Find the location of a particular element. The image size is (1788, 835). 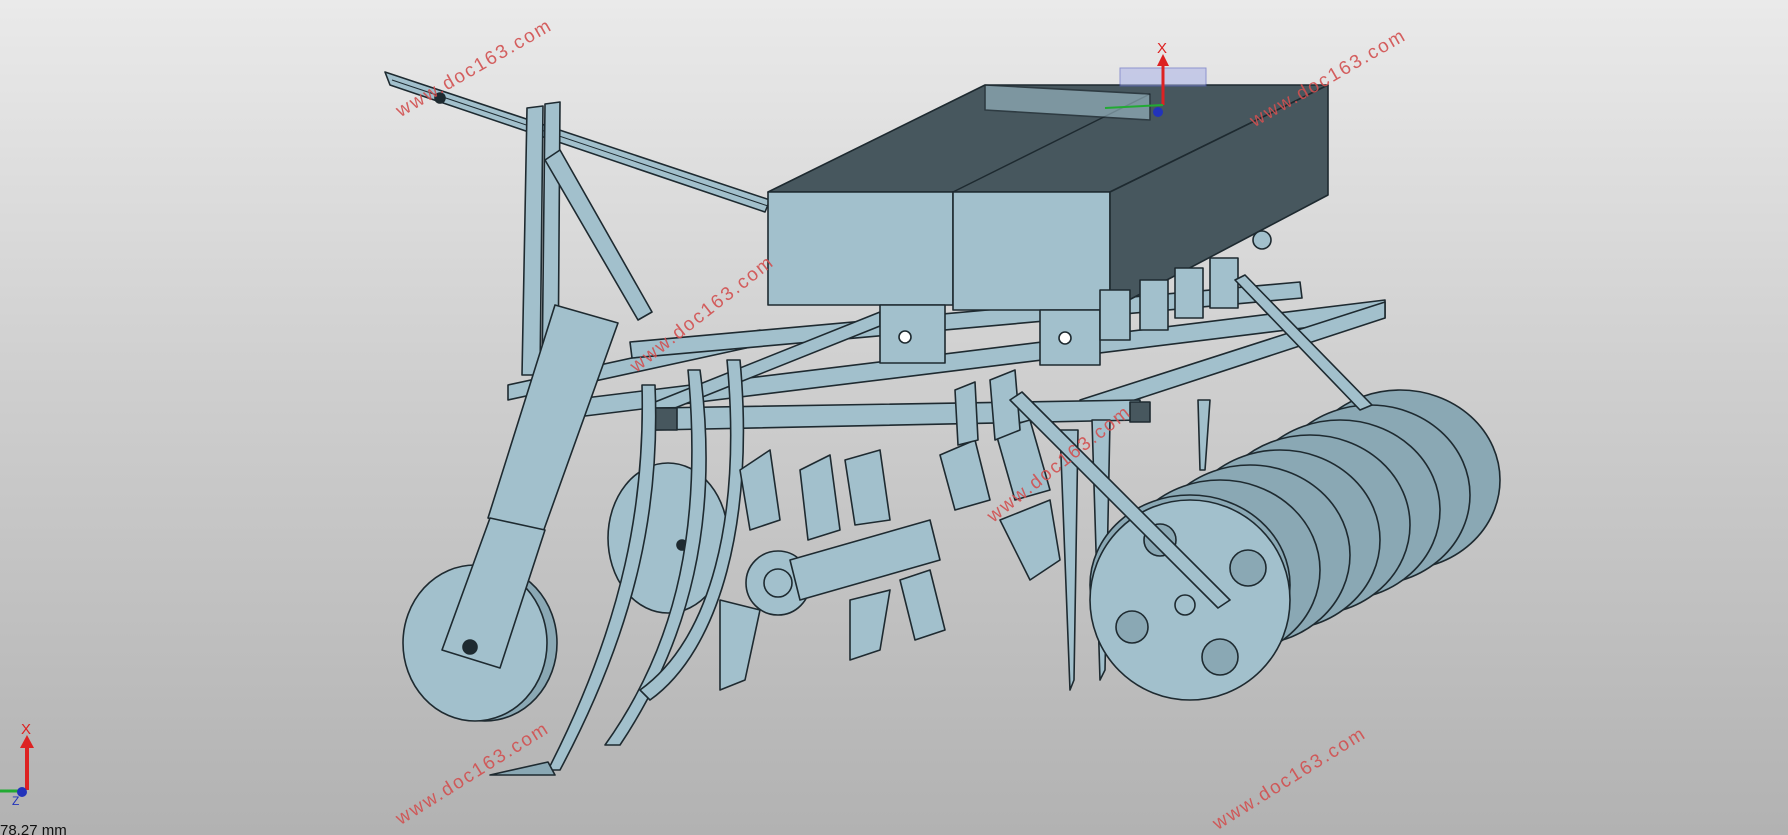

view-triad-z-label: Z is located at coordinates (15, 801).